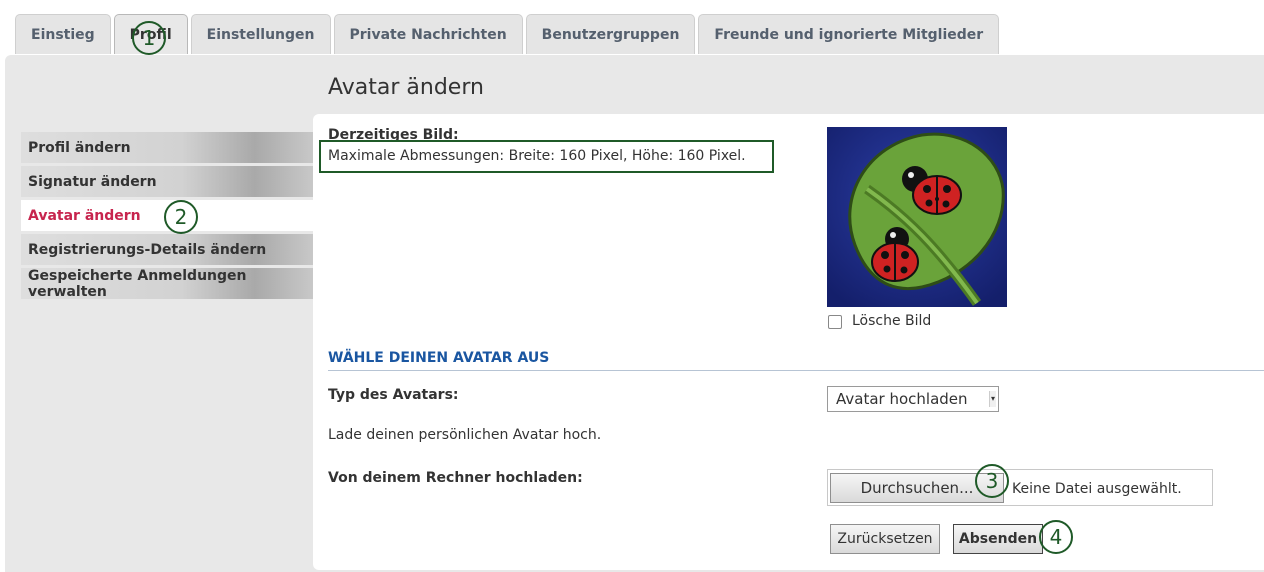  Describe the element at coordinates (835, 322) in the screenshot. I see `delete-image-checkbox` at that location.